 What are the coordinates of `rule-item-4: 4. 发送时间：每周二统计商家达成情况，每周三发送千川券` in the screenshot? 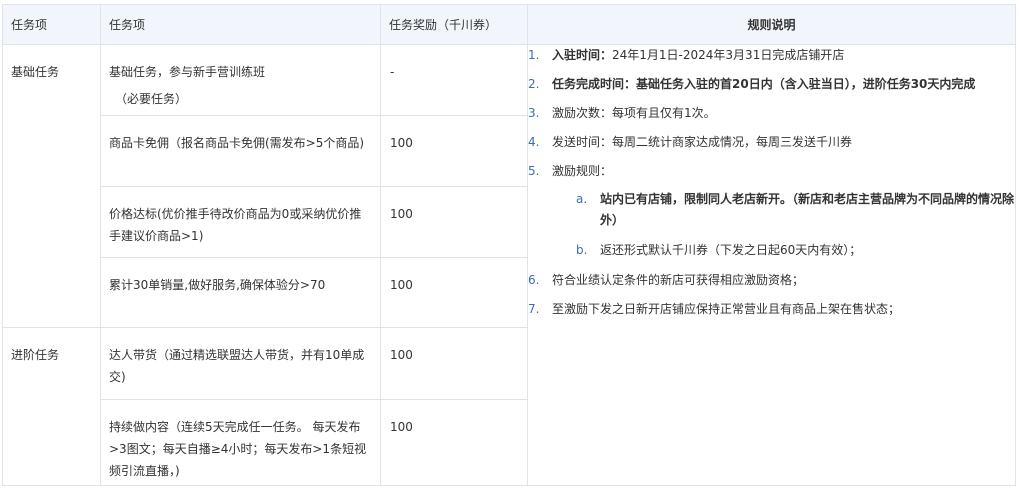 It's located at (771, 142).